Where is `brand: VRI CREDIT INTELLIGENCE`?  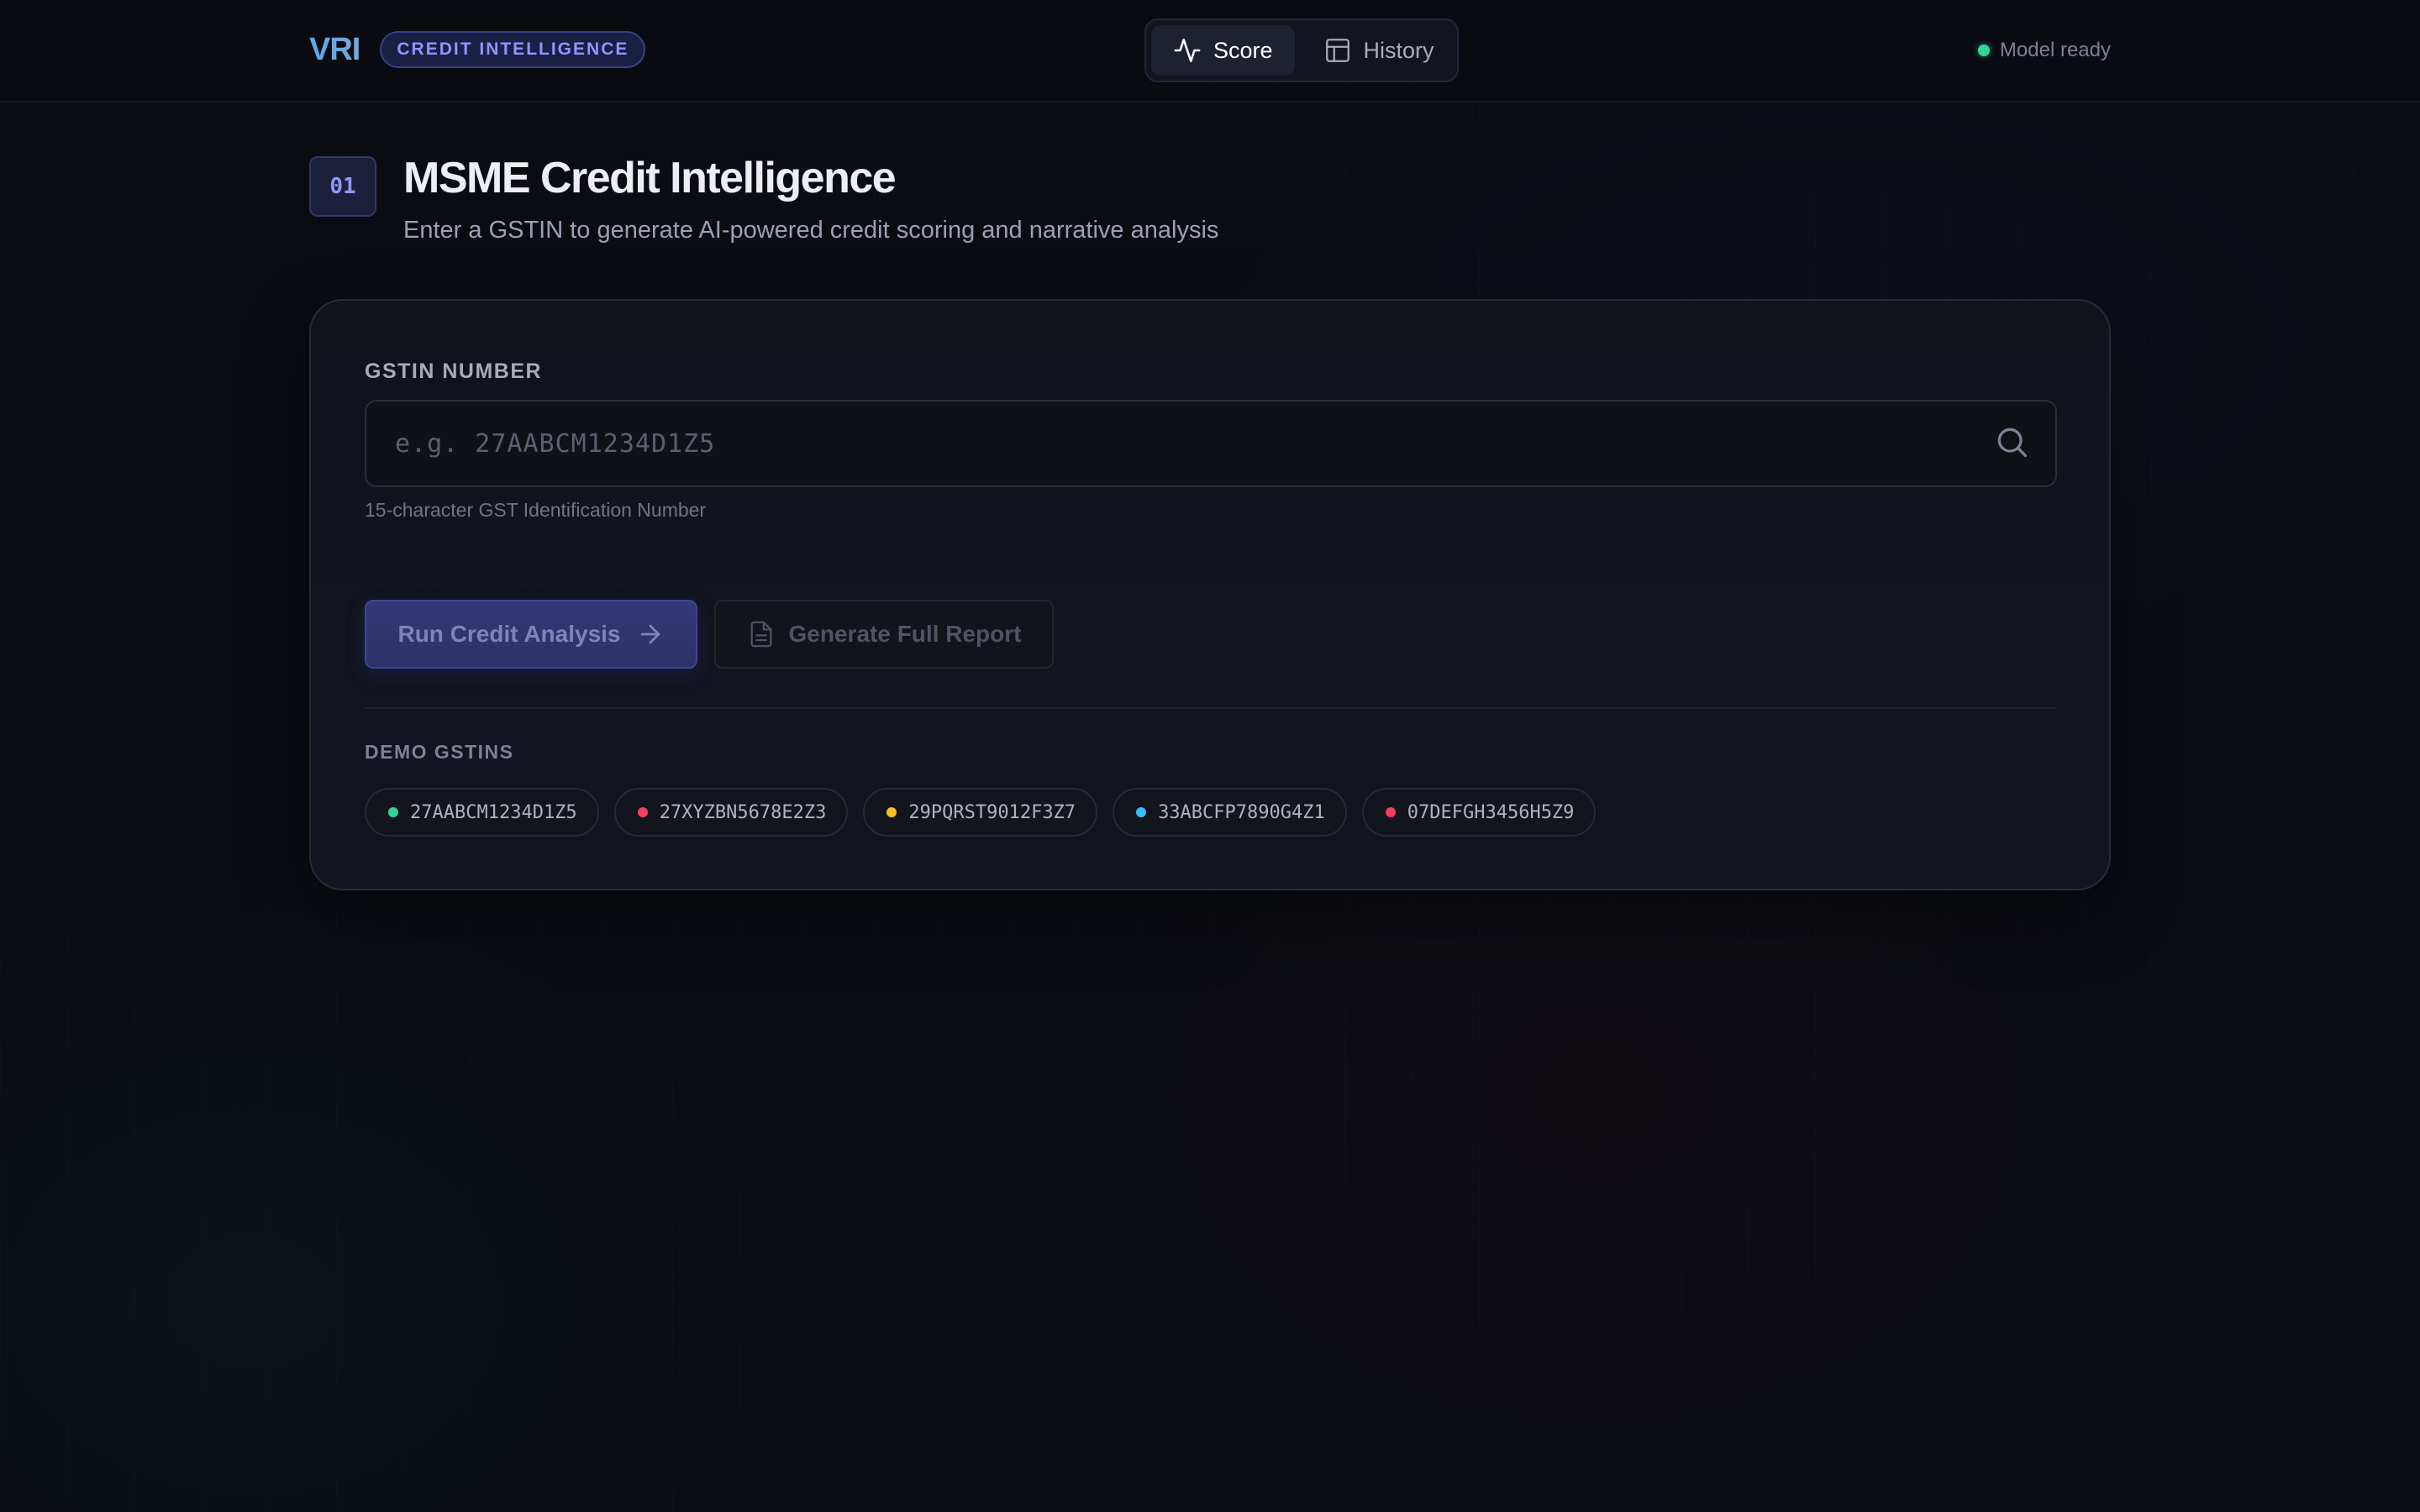 brand: VRI CREDIT INTELLIGENCE is located at coordinates (478, 49).